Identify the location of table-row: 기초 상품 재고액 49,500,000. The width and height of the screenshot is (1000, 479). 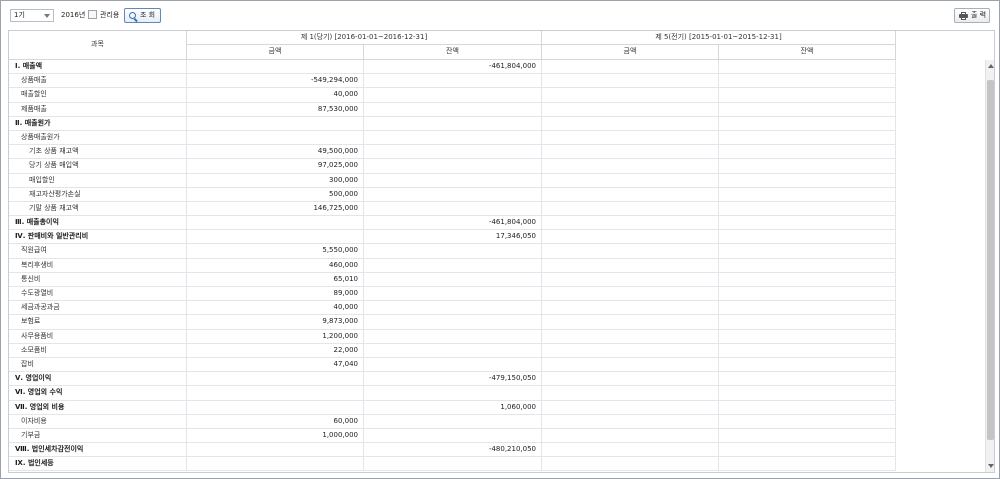
(452, 152).